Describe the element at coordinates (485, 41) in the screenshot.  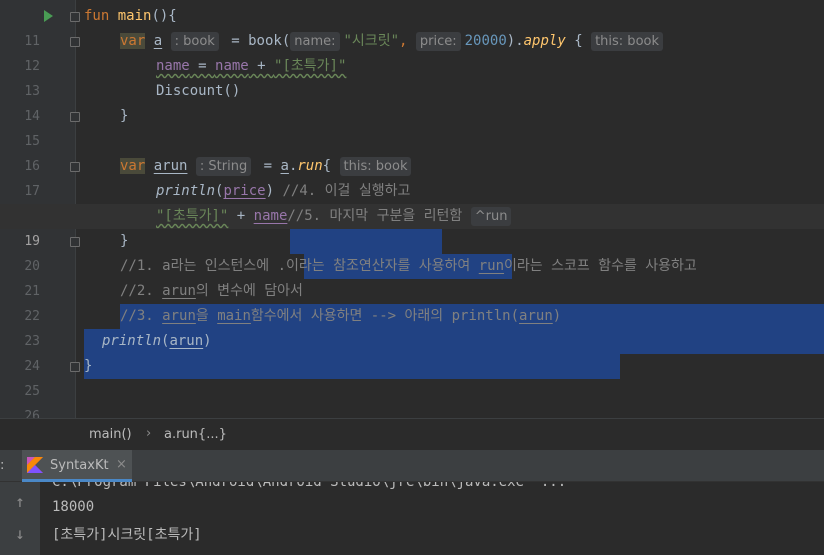
I see `number-literal: 20000` at that location.